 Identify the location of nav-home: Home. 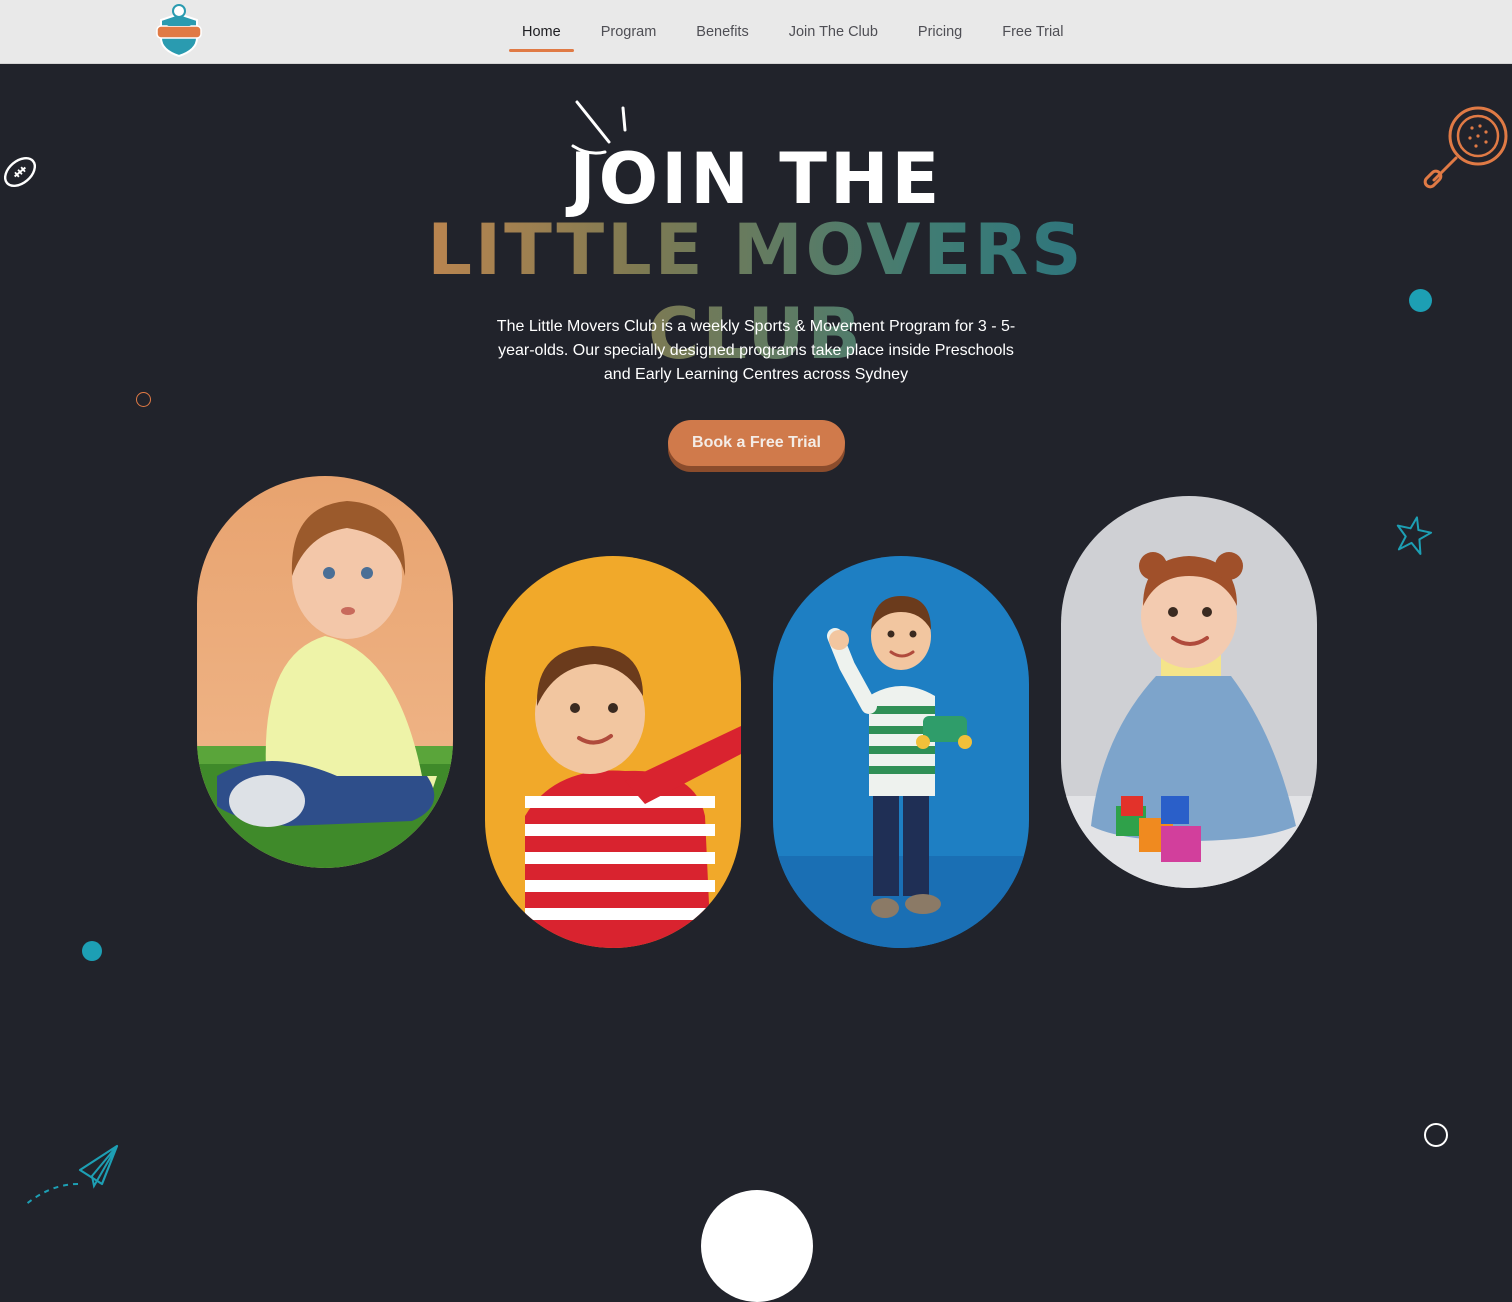
(541, 31).